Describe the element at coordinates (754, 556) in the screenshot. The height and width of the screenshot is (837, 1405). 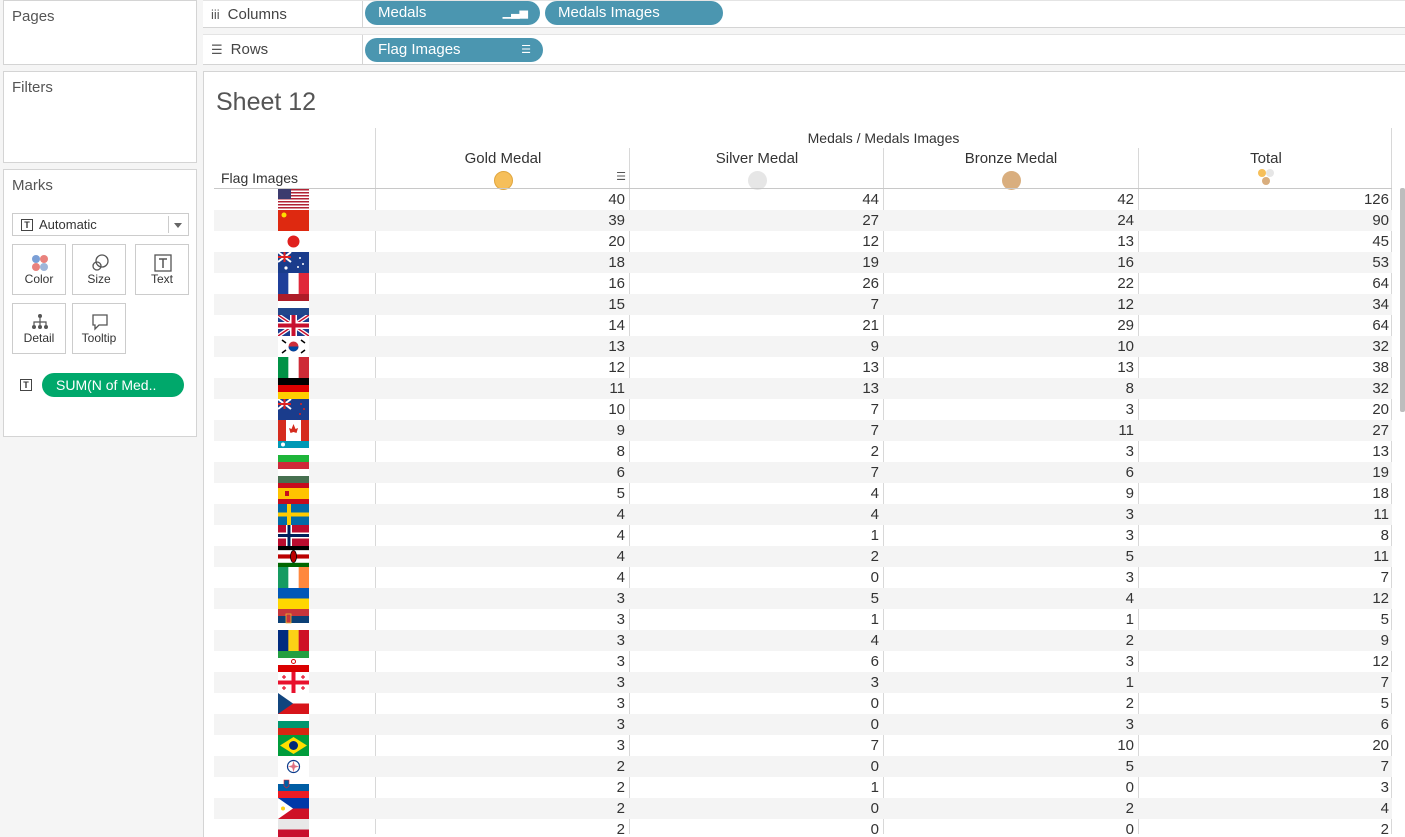
I see `silver-medal-cell: 2` at that location.